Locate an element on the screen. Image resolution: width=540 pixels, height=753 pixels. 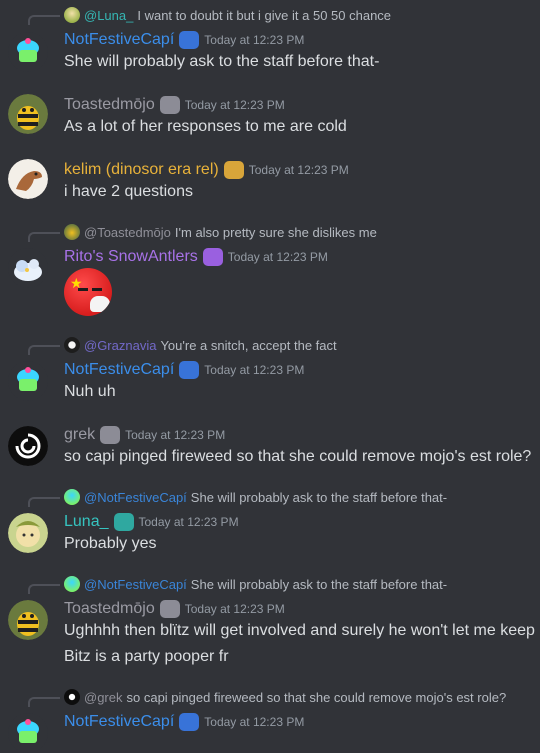
hand-icon is located at coordinates (100, 304).